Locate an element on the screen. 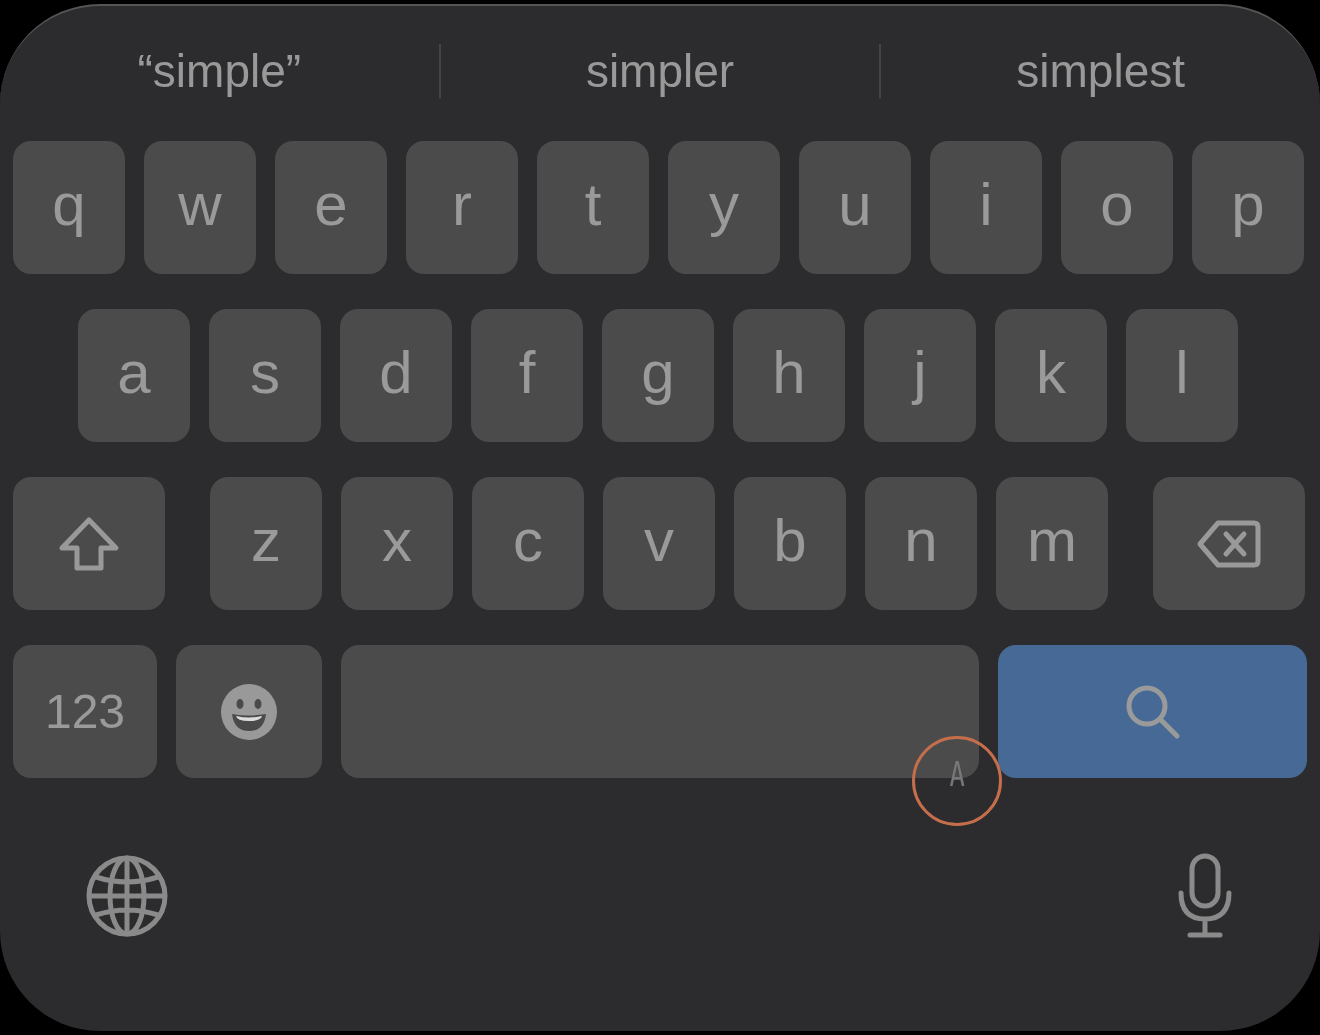  emoji-key is located at coordinates (249, 711).